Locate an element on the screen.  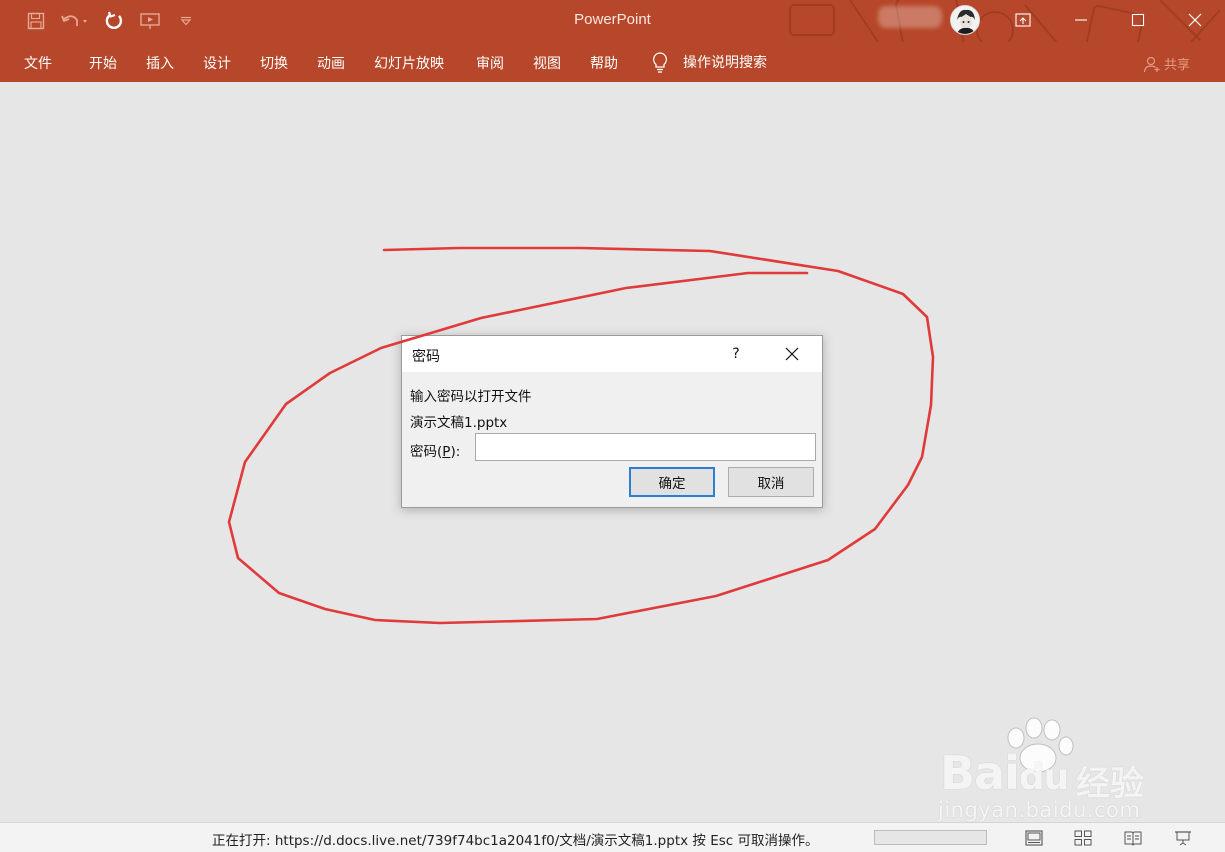
slide-sorter-button is located at coordinates (1083, 838).